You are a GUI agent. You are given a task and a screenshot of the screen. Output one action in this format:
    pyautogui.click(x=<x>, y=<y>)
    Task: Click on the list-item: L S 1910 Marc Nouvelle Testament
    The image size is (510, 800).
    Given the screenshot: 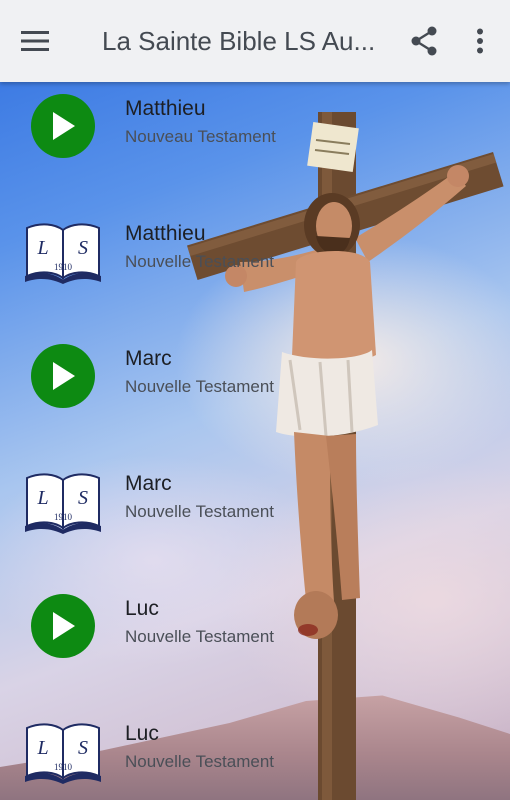 What is the action you would take?
    pyautogui.click(x=255, y=507)
    